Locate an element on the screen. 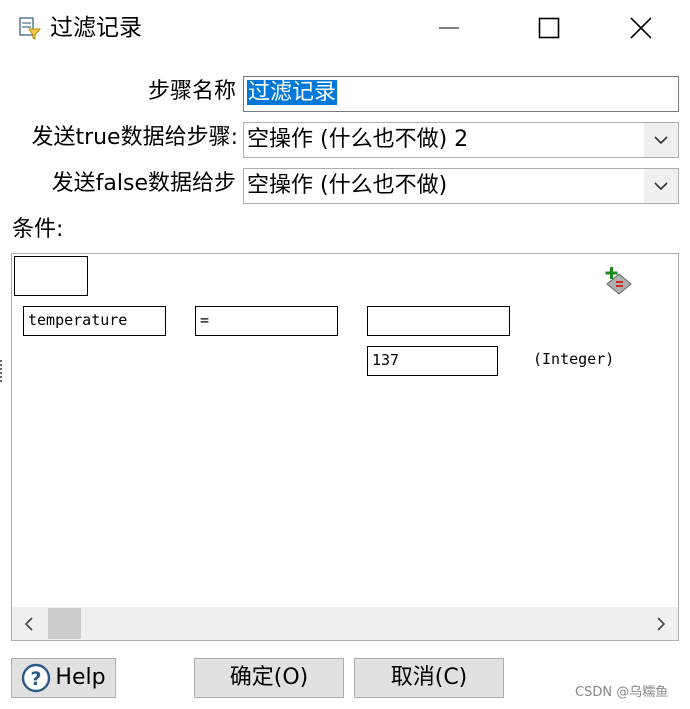 The image size is (690, 709). send-false-label: 发送false数据给步 is located at coordinates (143, 183).